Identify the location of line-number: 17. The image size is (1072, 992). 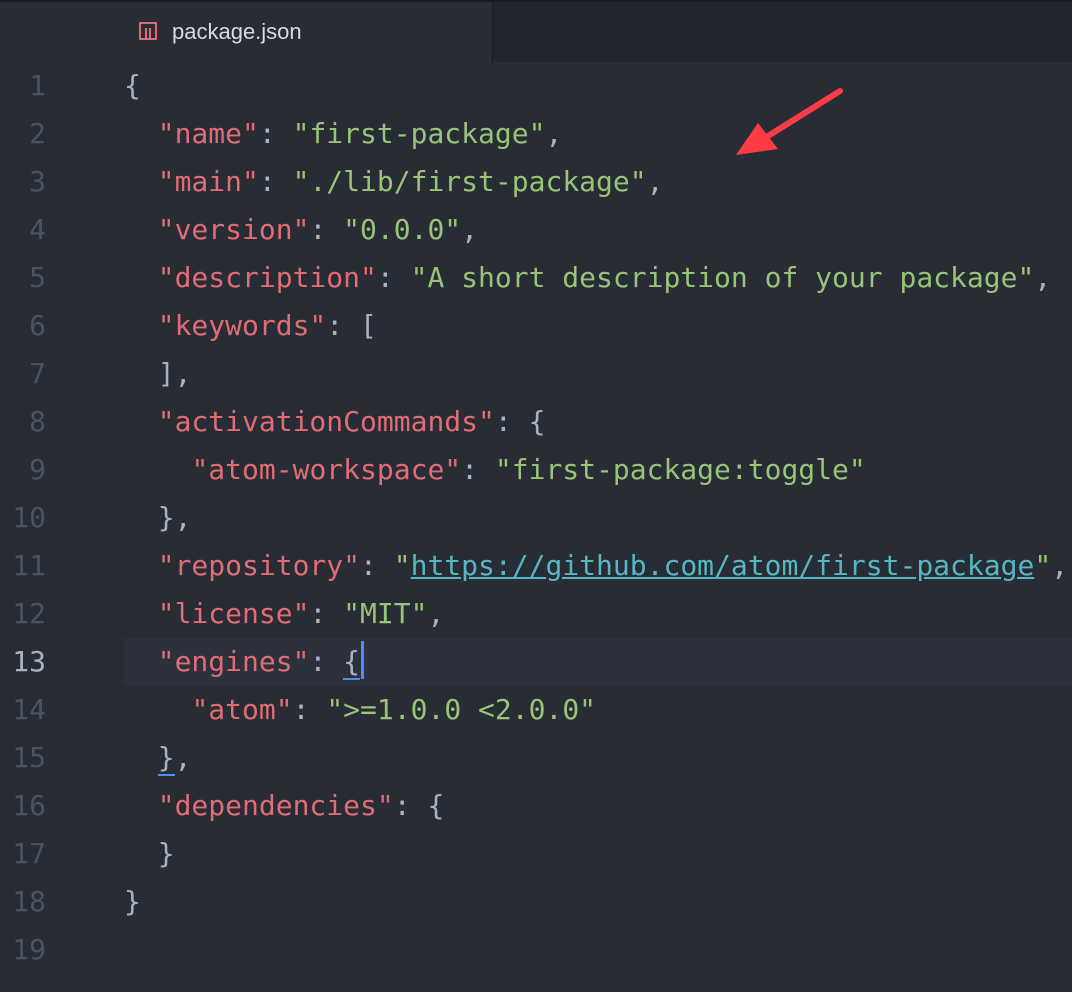
(29, 853).